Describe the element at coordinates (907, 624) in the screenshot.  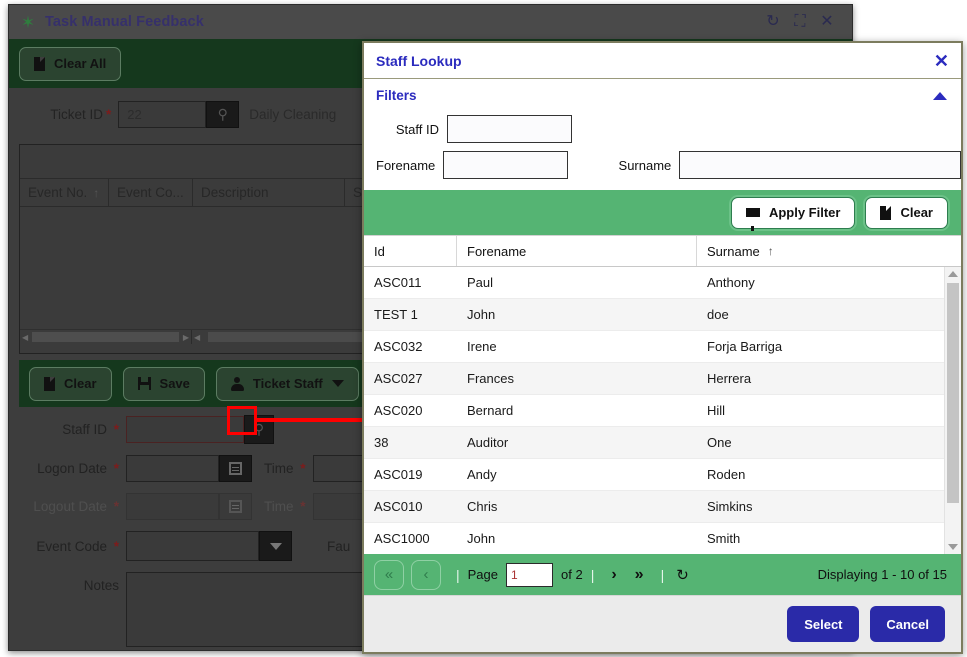
I see `cancel-button: Cancel` at that location.